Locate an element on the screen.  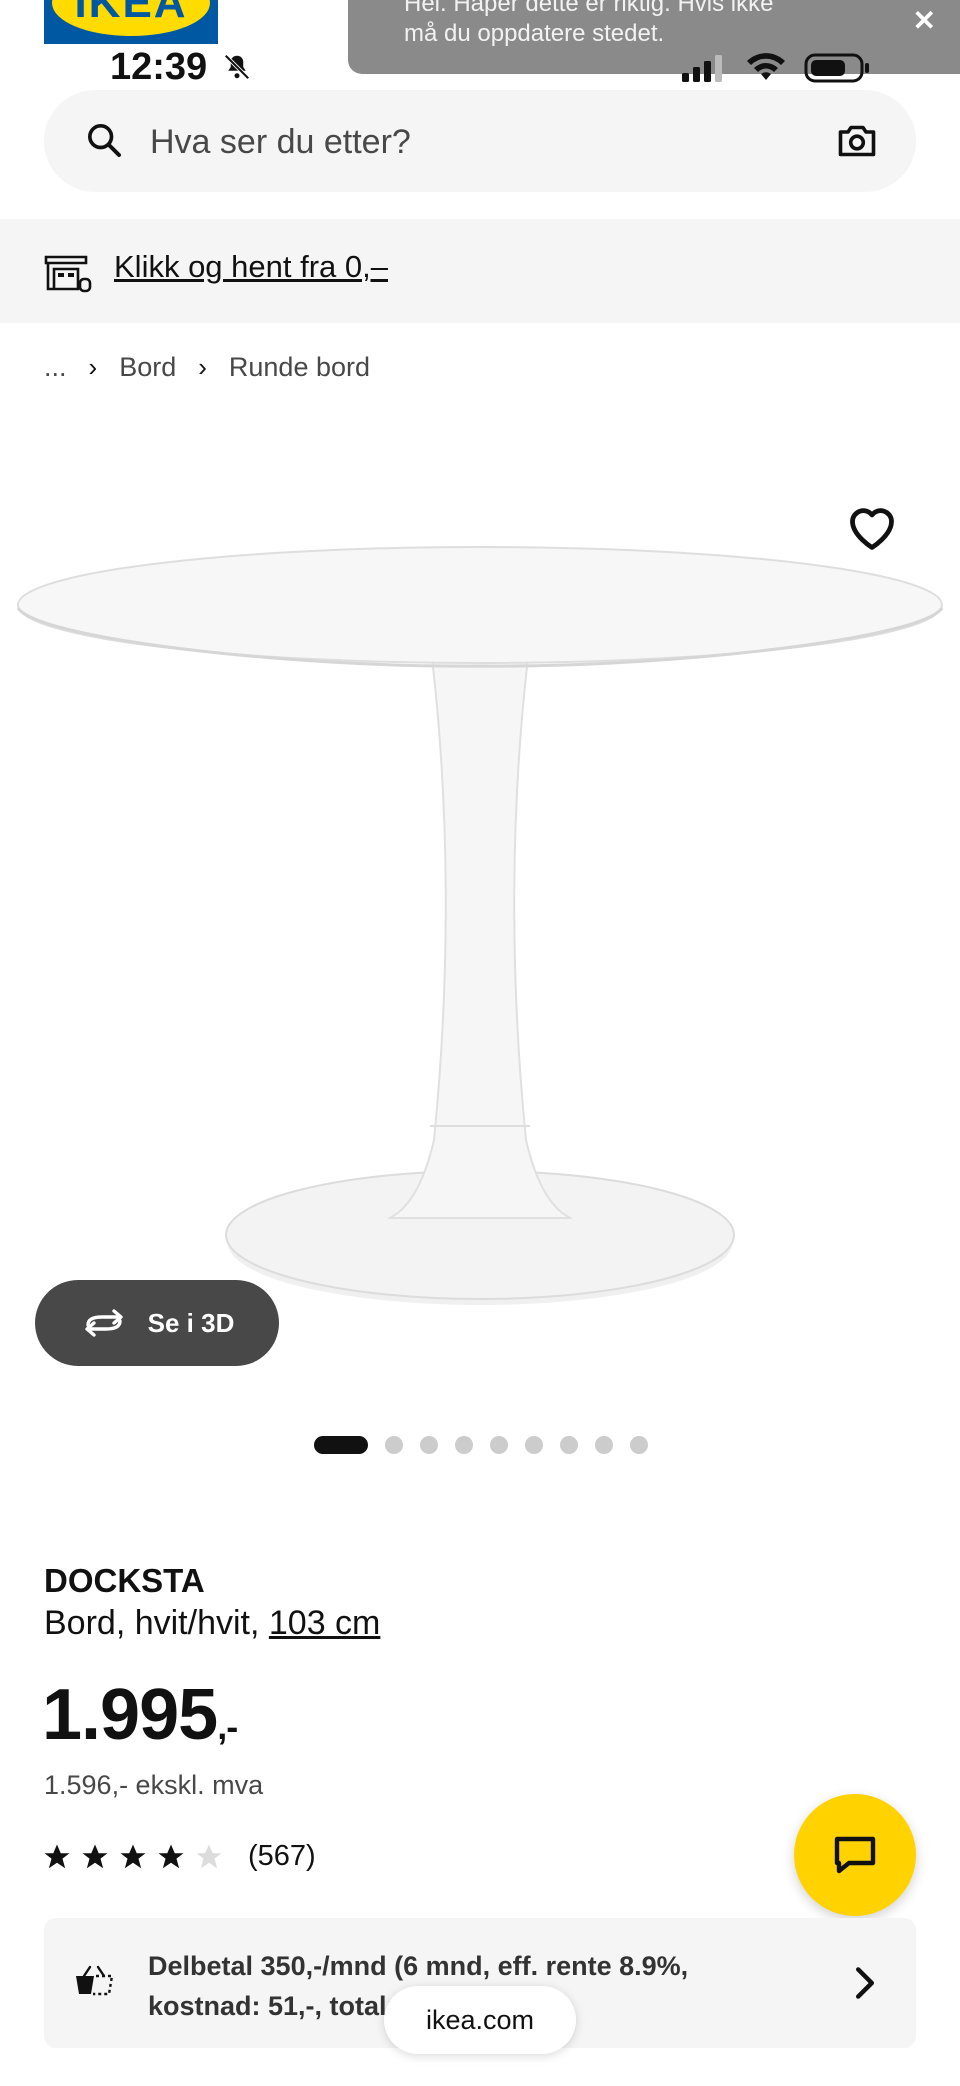
star-empty-icon is located at coordinates (209, 1856).